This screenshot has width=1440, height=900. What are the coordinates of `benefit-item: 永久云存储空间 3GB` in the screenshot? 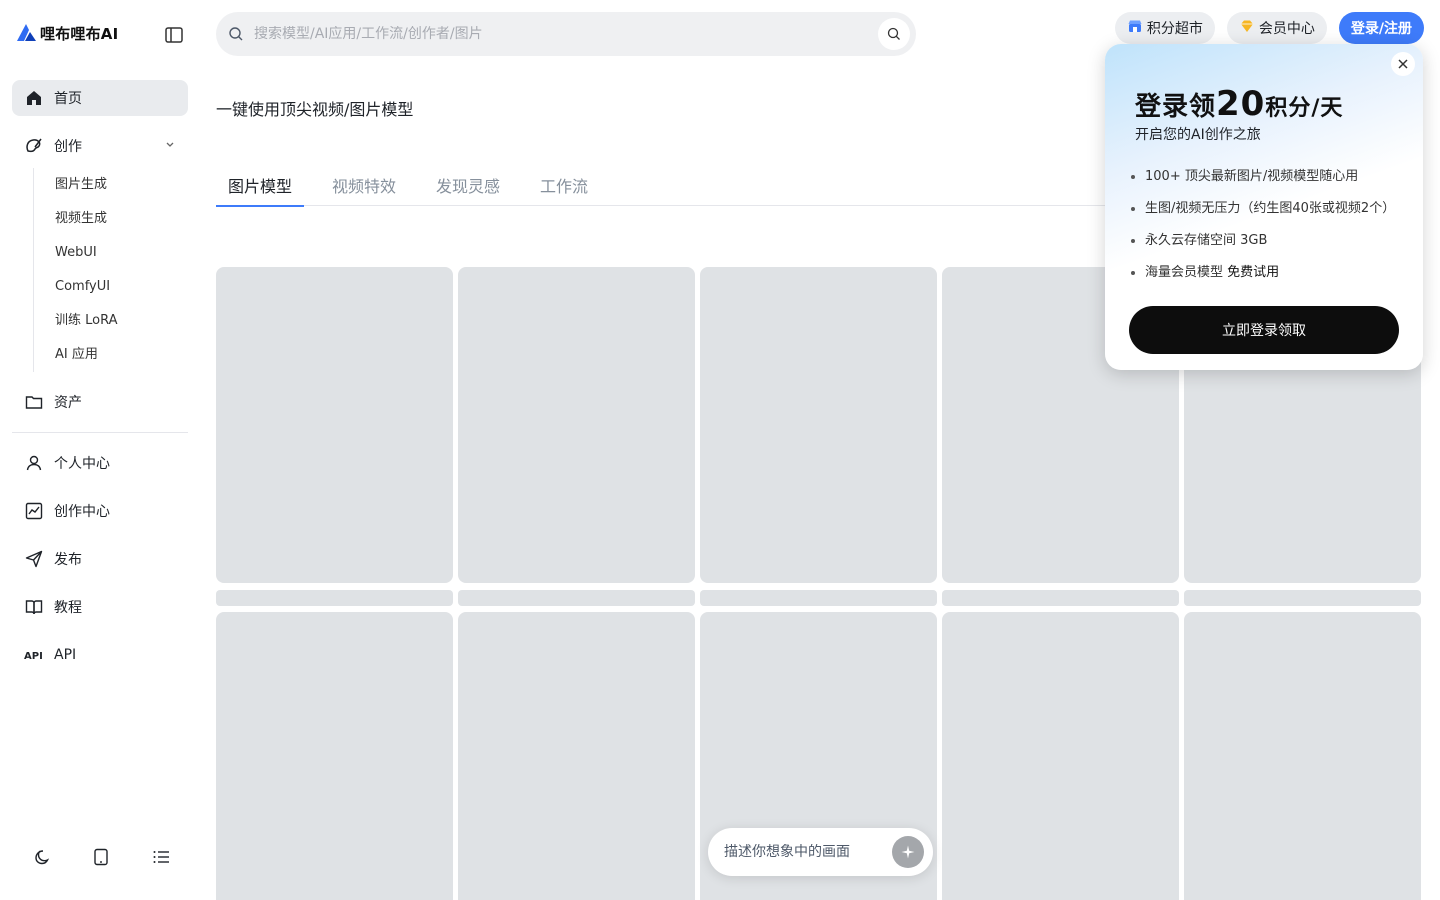 It's located at (1262, 244).